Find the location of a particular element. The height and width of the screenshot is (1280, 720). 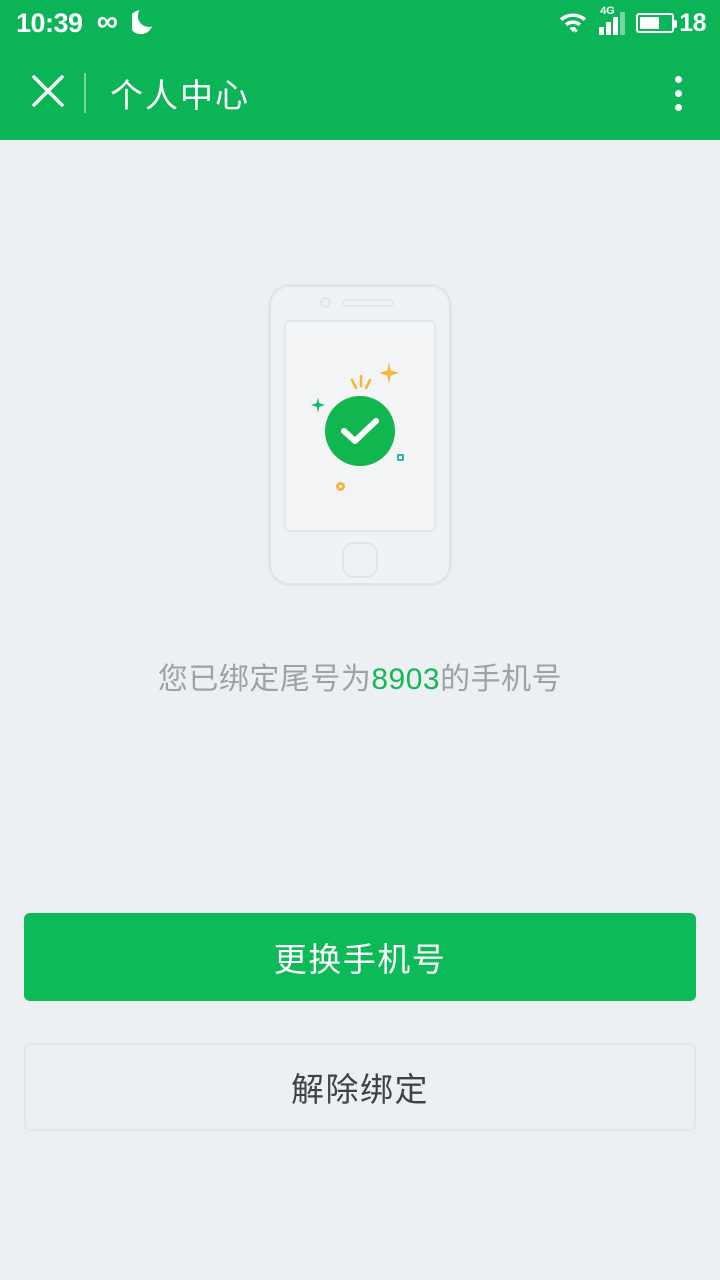

app-bar-divider is located at coordinates (85, 93).